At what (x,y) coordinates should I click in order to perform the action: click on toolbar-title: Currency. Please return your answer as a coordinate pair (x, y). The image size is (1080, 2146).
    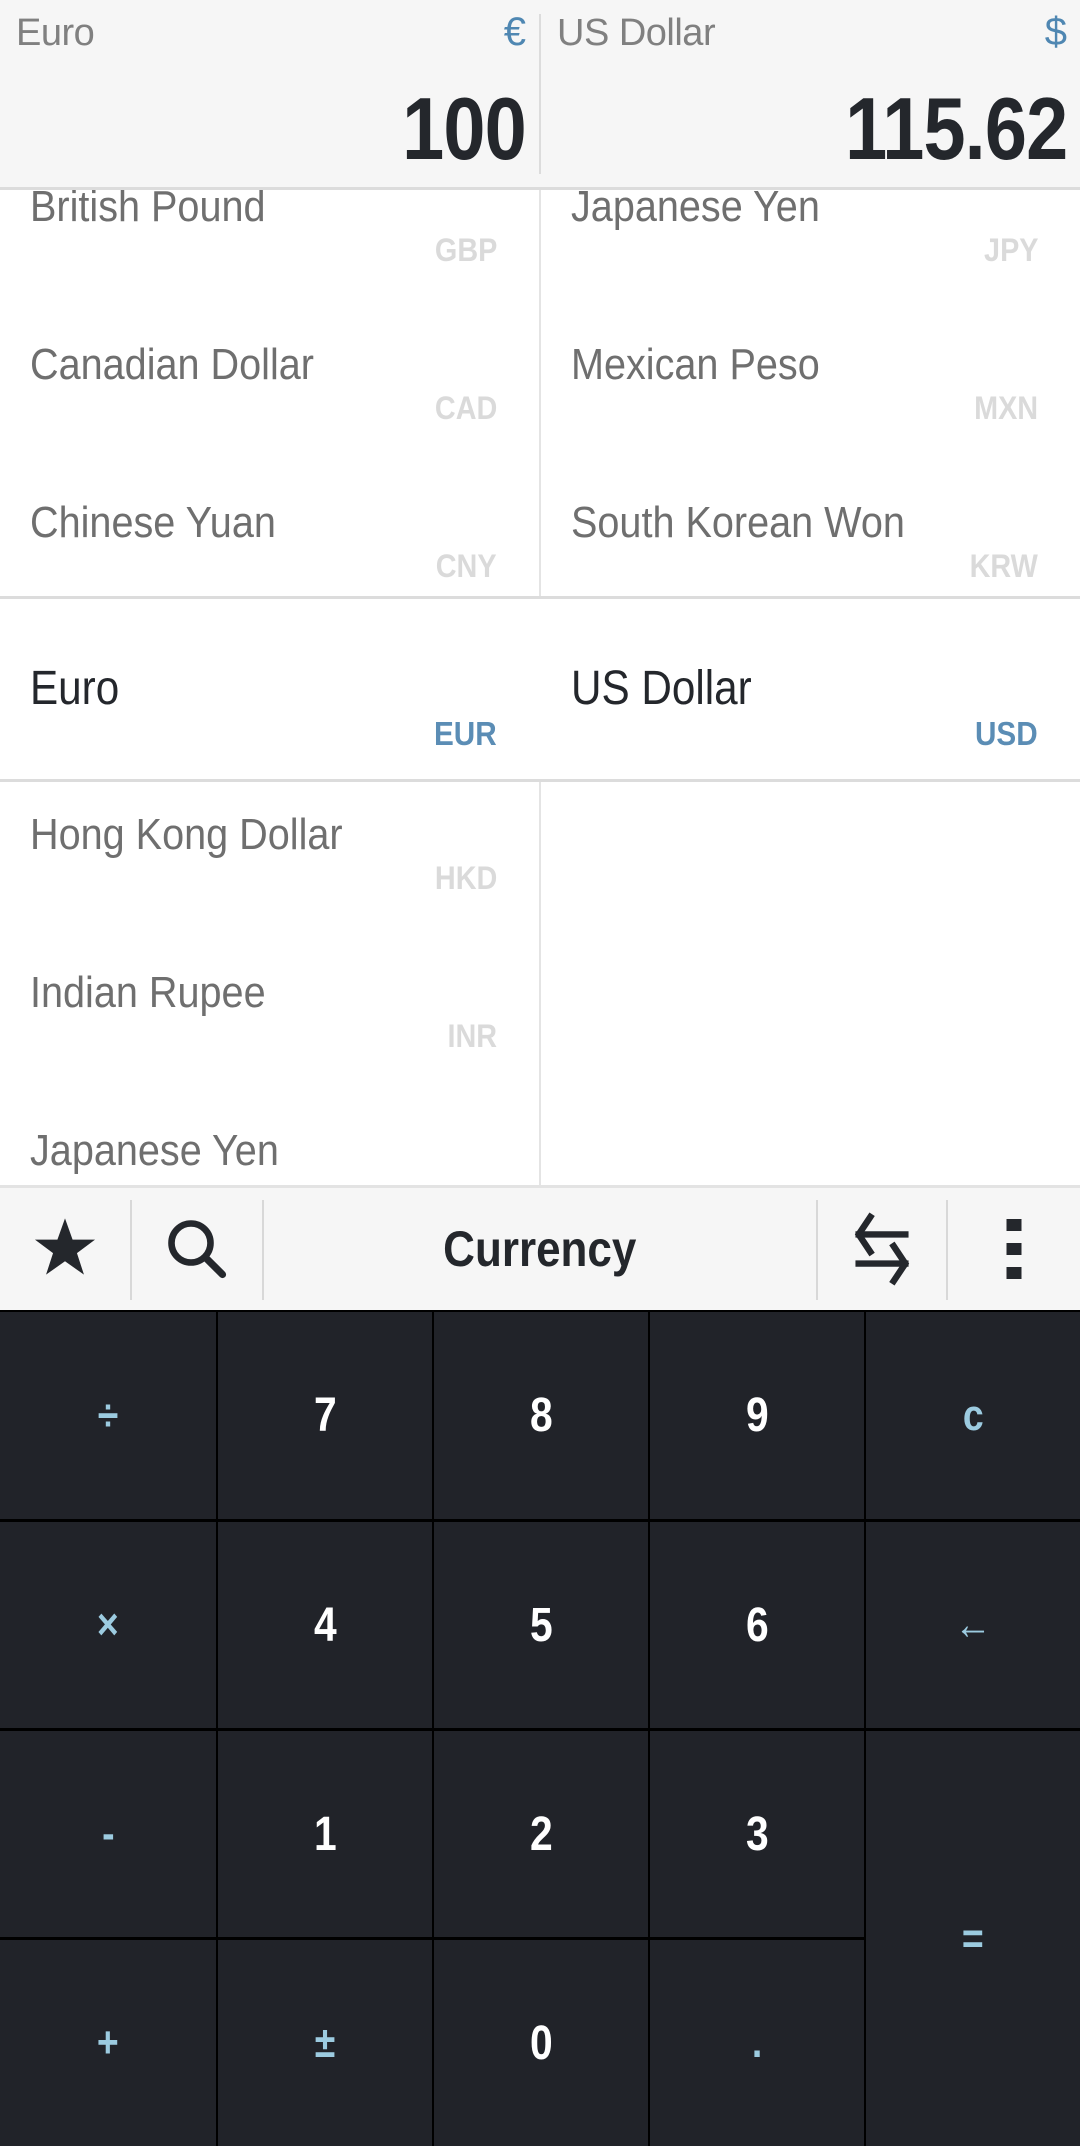
    Looking at the image, I should click on (540, 1249).